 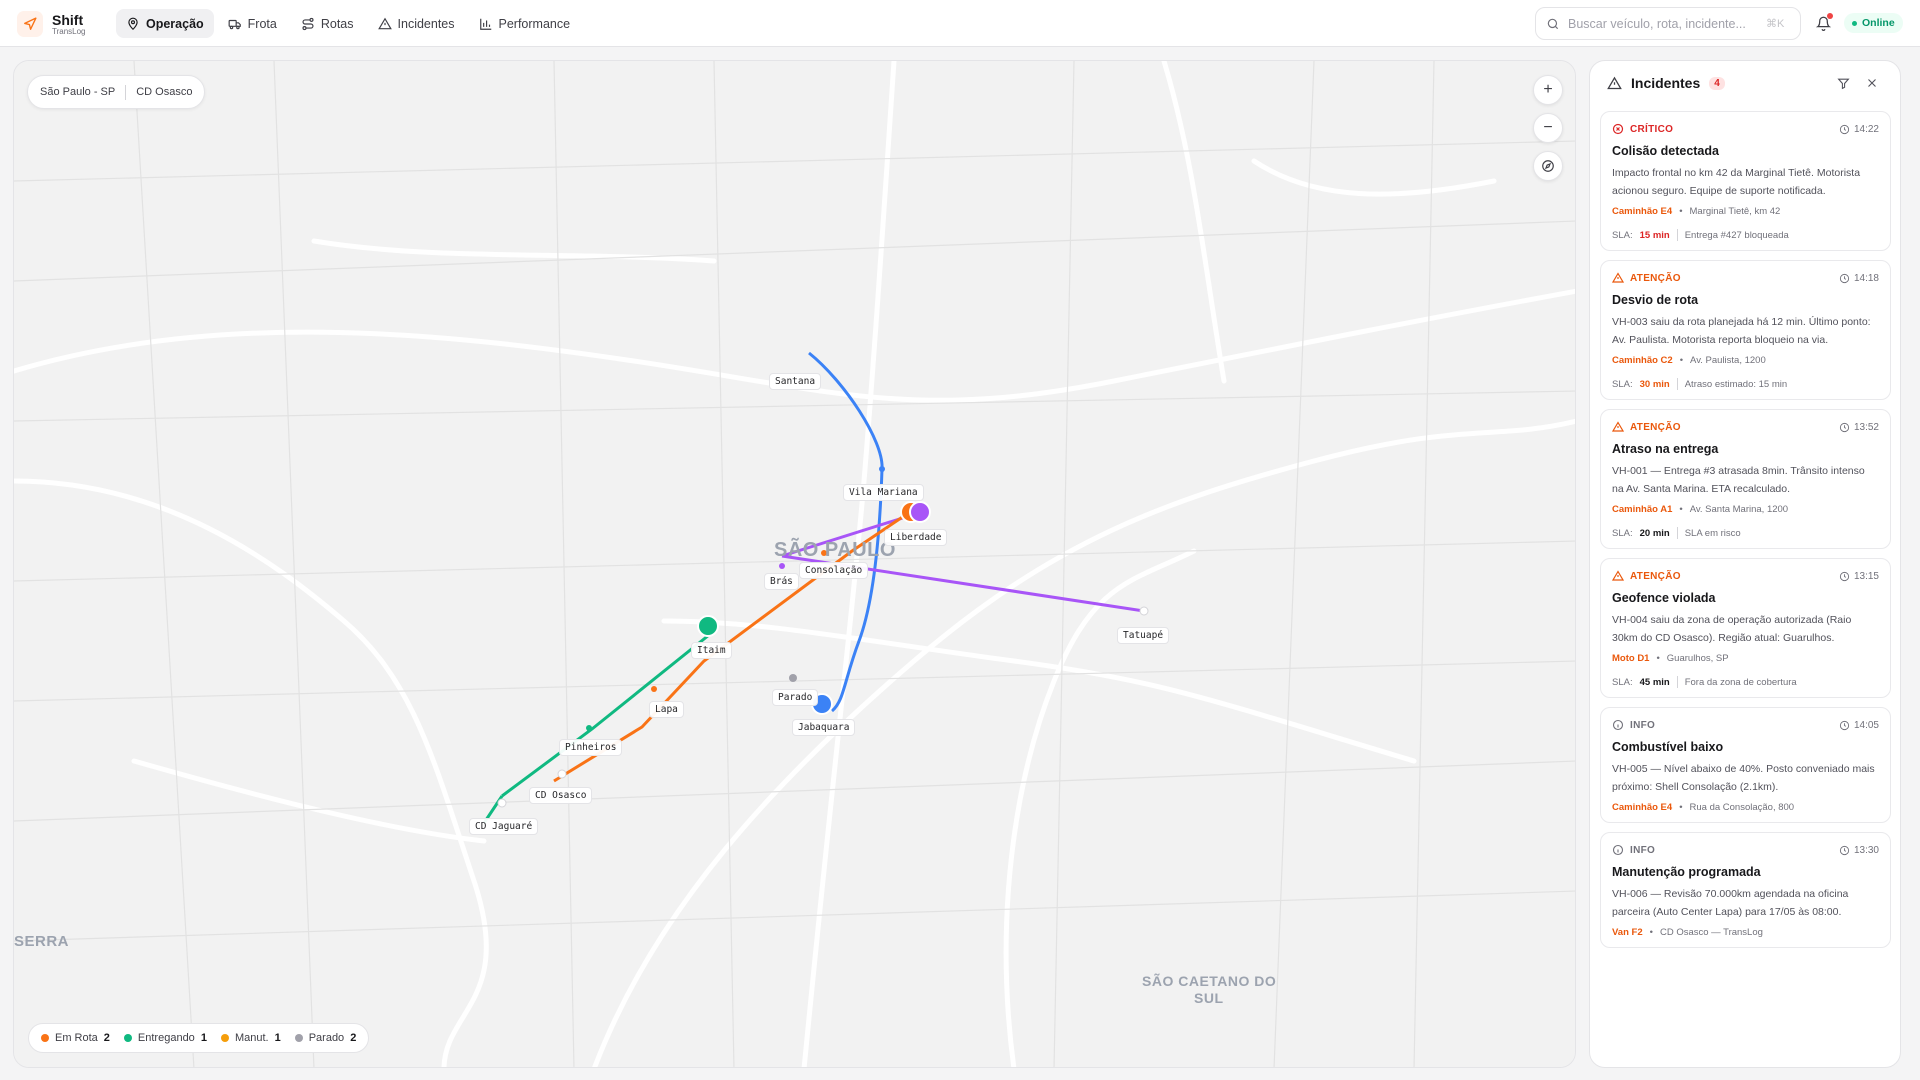 What do you see at coordinates (164, 92) in the screenshot?
I see `breadcrumb-depot: CD Osasco` at bounding box center [164, 92].